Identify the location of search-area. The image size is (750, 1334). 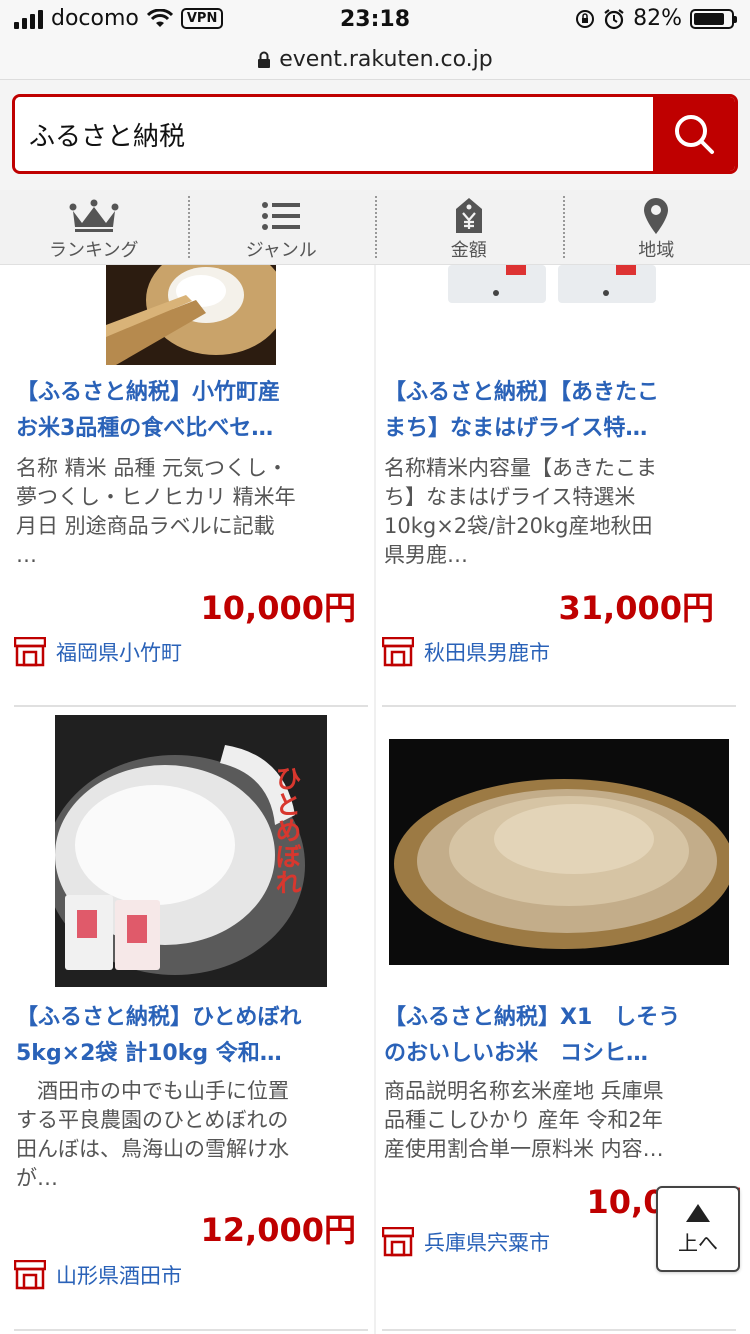
(375, 135).